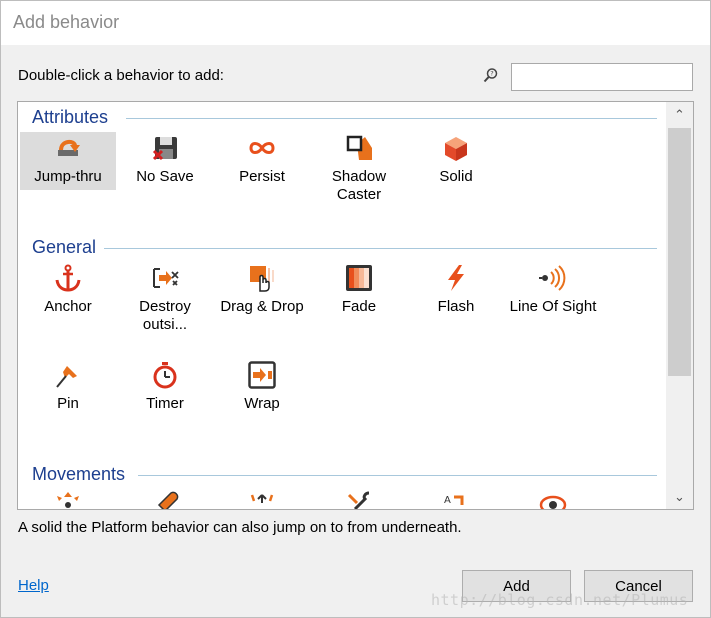 The width and height of the screenshot is (711, 618). Describe the element at coordinates (602, 77) in the screenshot. I see `search-input` at that location.